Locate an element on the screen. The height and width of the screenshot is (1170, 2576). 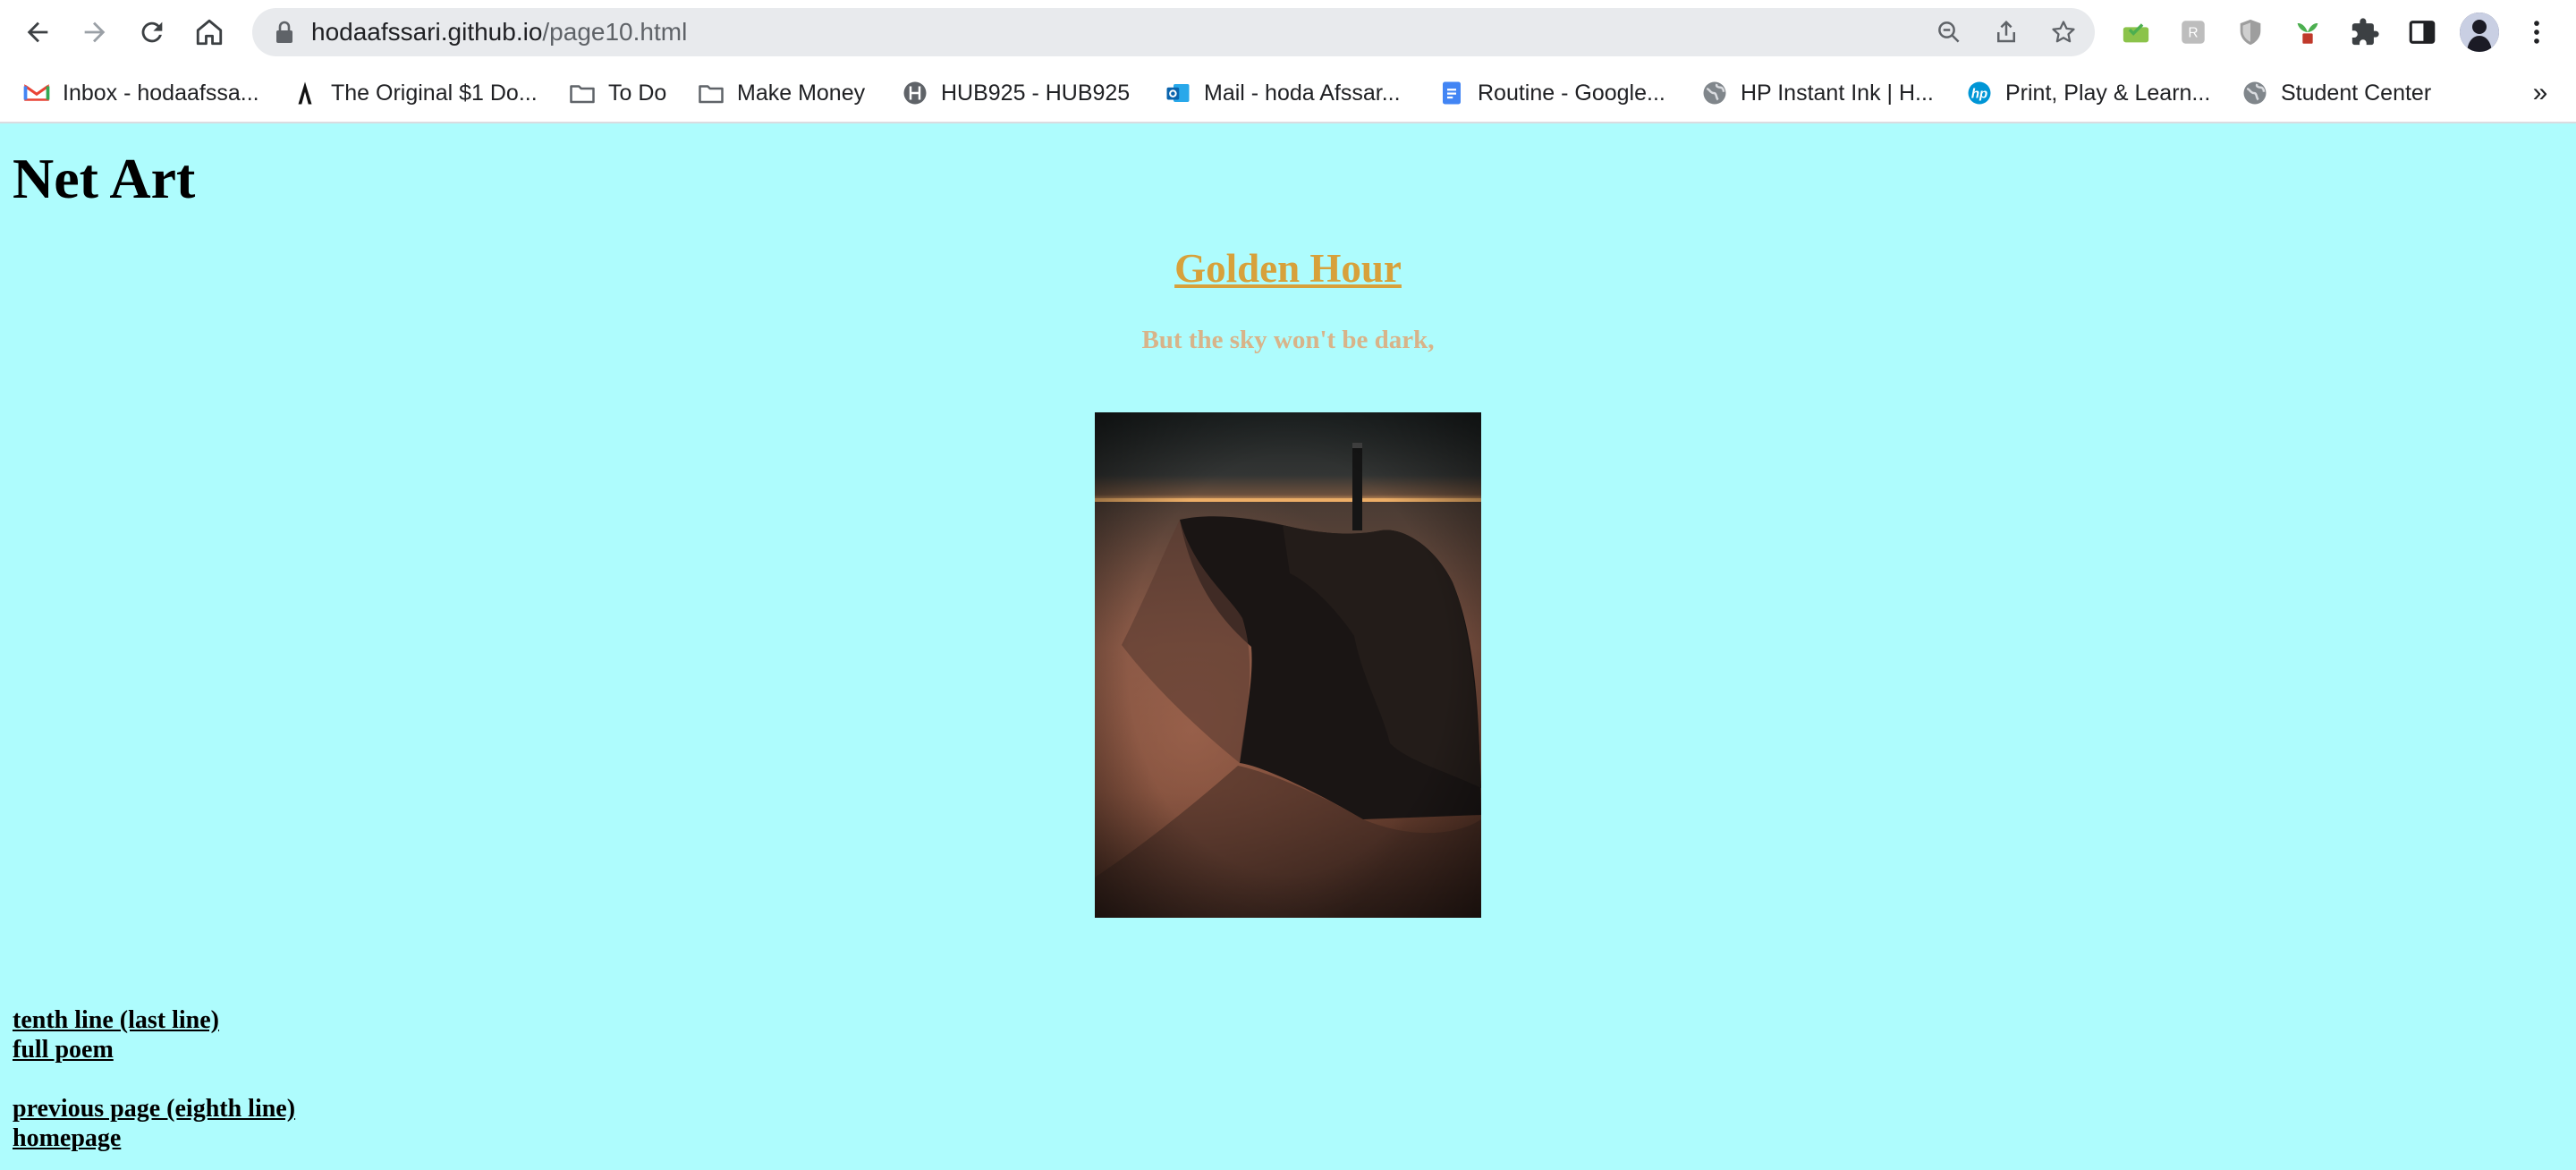
address-bar: hodaafssari.github.io/page10.html is located at coordinates (1173, 32).